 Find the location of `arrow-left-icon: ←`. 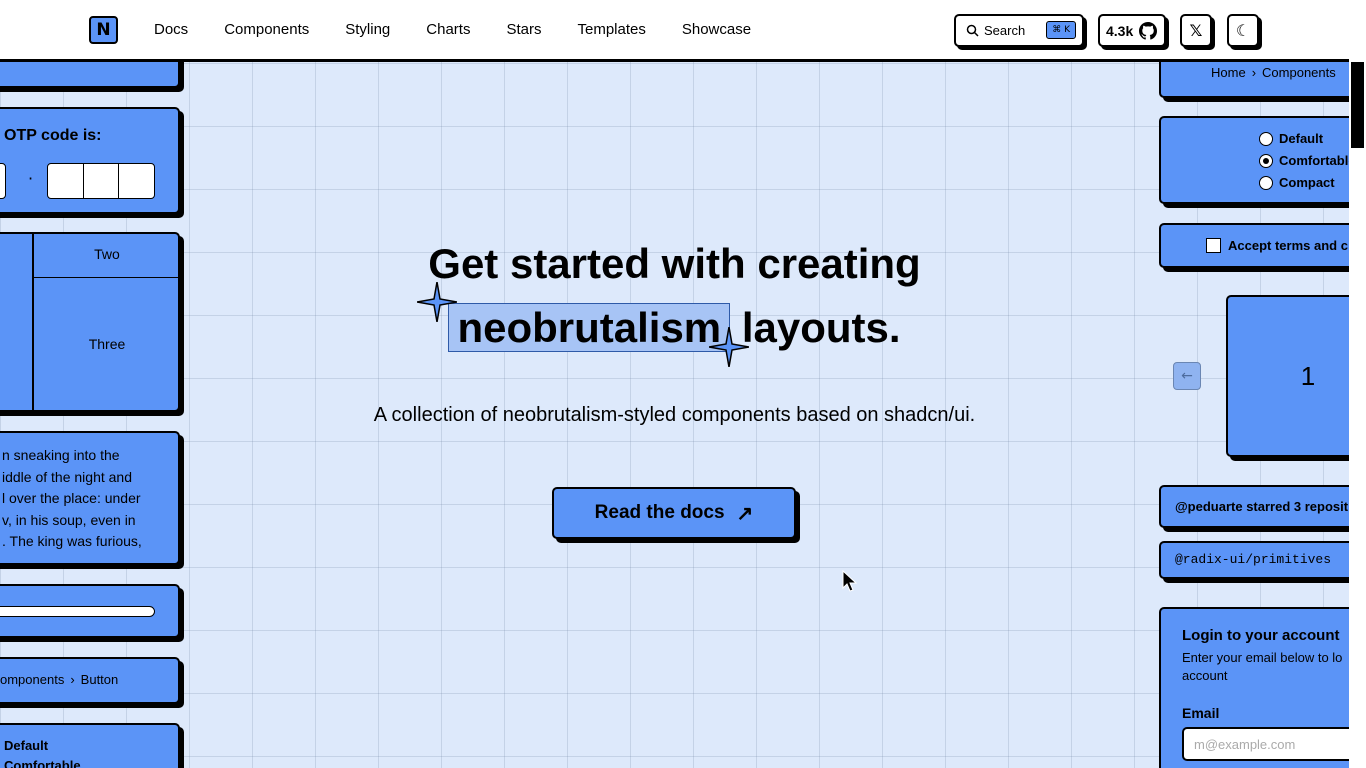

arrow-left-icon: ← is located at coordinates (1187, 376).